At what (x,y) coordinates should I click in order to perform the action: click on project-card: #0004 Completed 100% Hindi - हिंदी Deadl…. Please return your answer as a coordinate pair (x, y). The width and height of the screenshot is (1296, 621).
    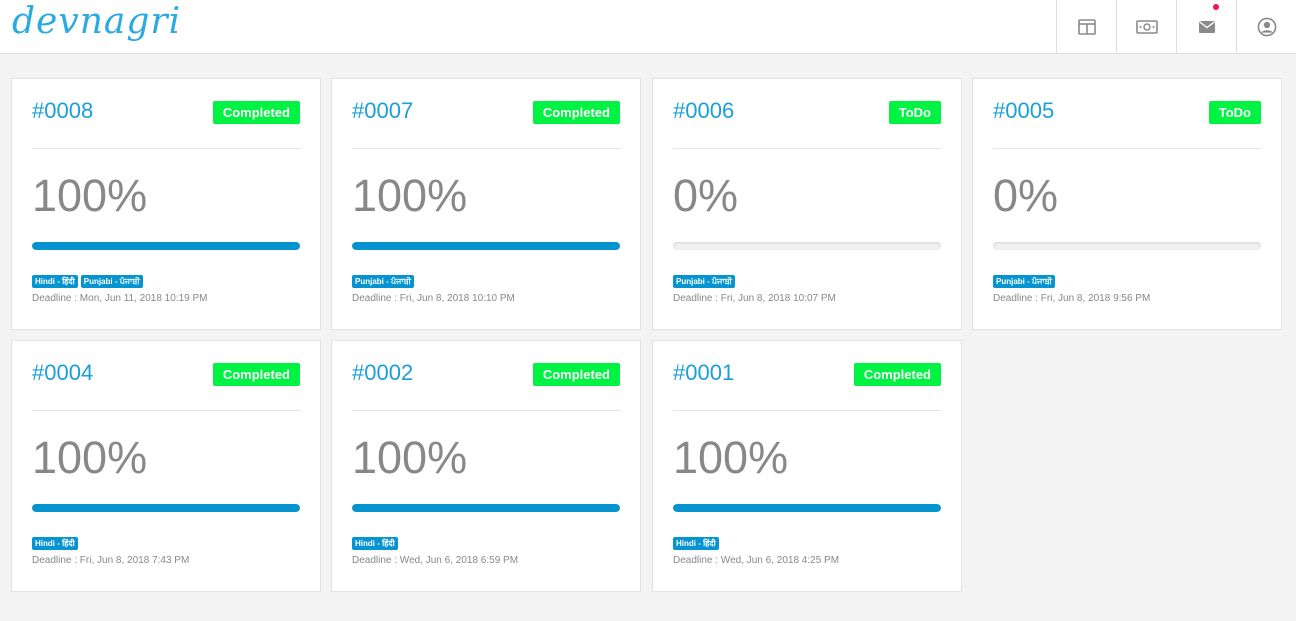
    Looking at the image, I should click on (166, 466).